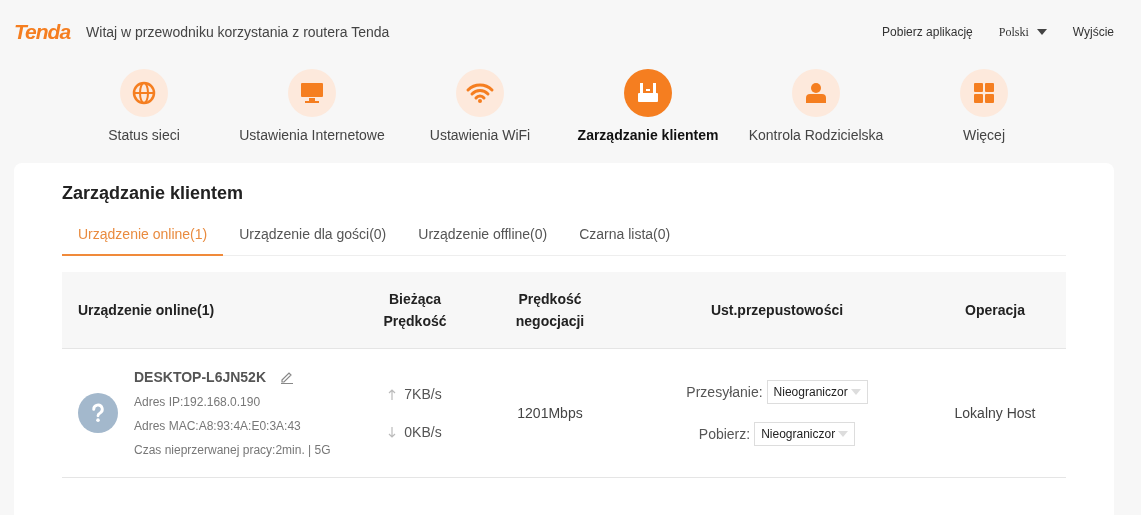 The height and width of the screenshot is (515, 1141). Describe the element at coordinates (995, 310) in the screenshot. I see `column-header: Operacja` at that location.